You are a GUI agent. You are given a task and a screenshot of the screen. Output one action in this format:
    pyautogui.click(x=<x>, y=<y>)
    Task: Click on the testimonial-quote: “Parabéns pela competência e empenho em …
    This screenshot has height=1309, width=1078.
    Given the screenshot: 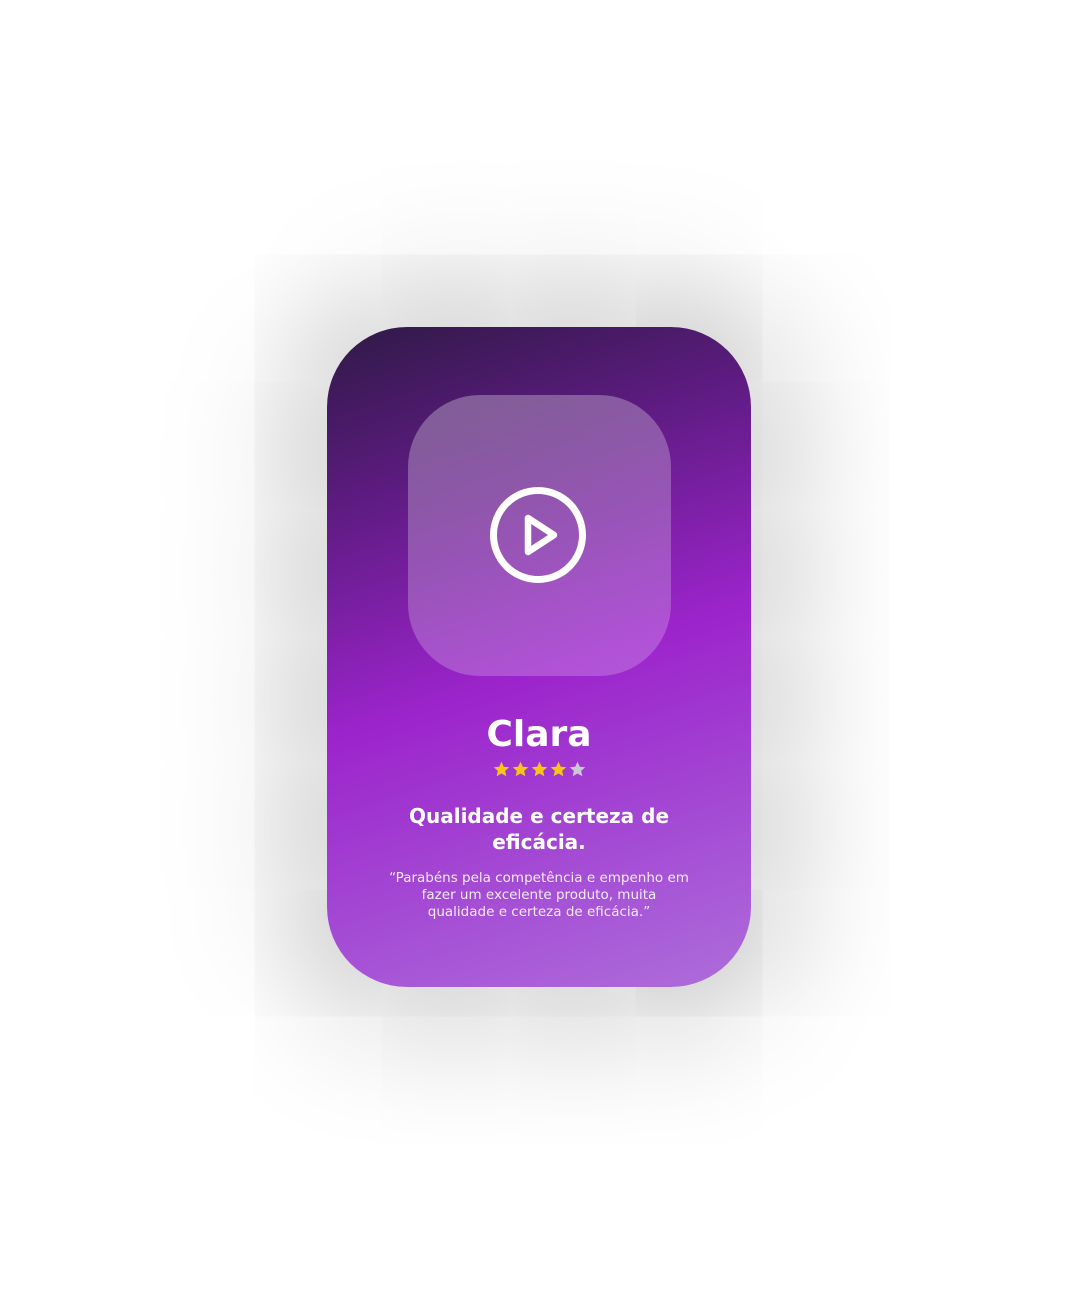 What is the action you would take?
    pyautogui.click(x=539, y=895)
    